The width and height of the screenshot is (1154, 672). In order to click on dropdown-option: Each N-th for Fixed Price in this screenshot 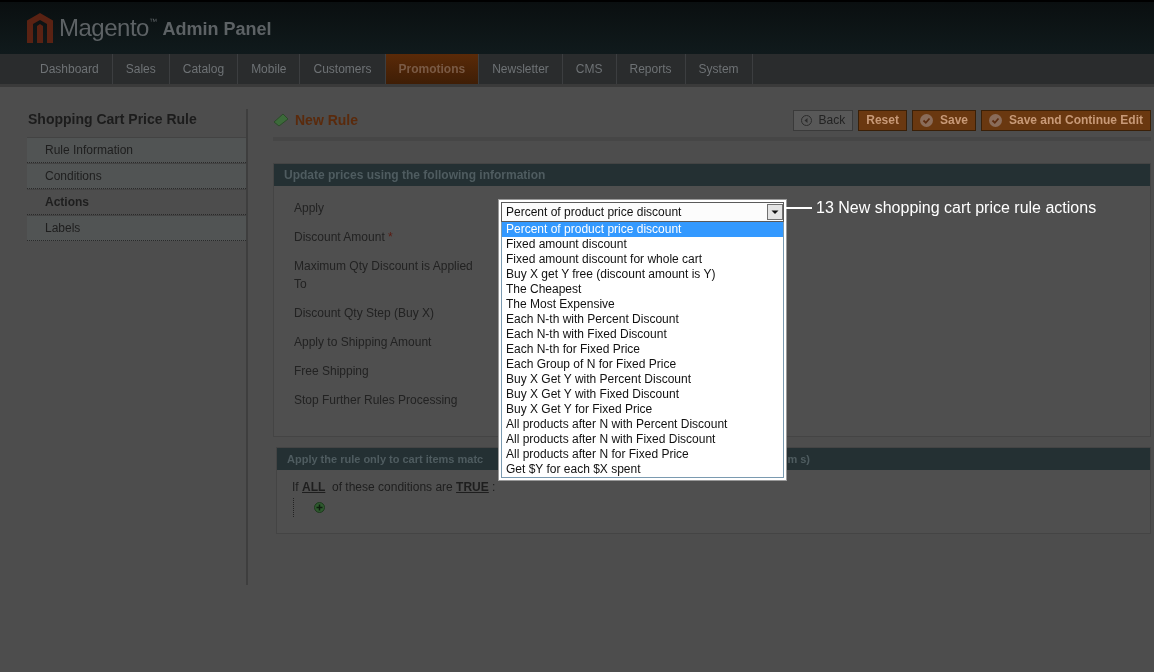, I will do `click(642, 349)`.